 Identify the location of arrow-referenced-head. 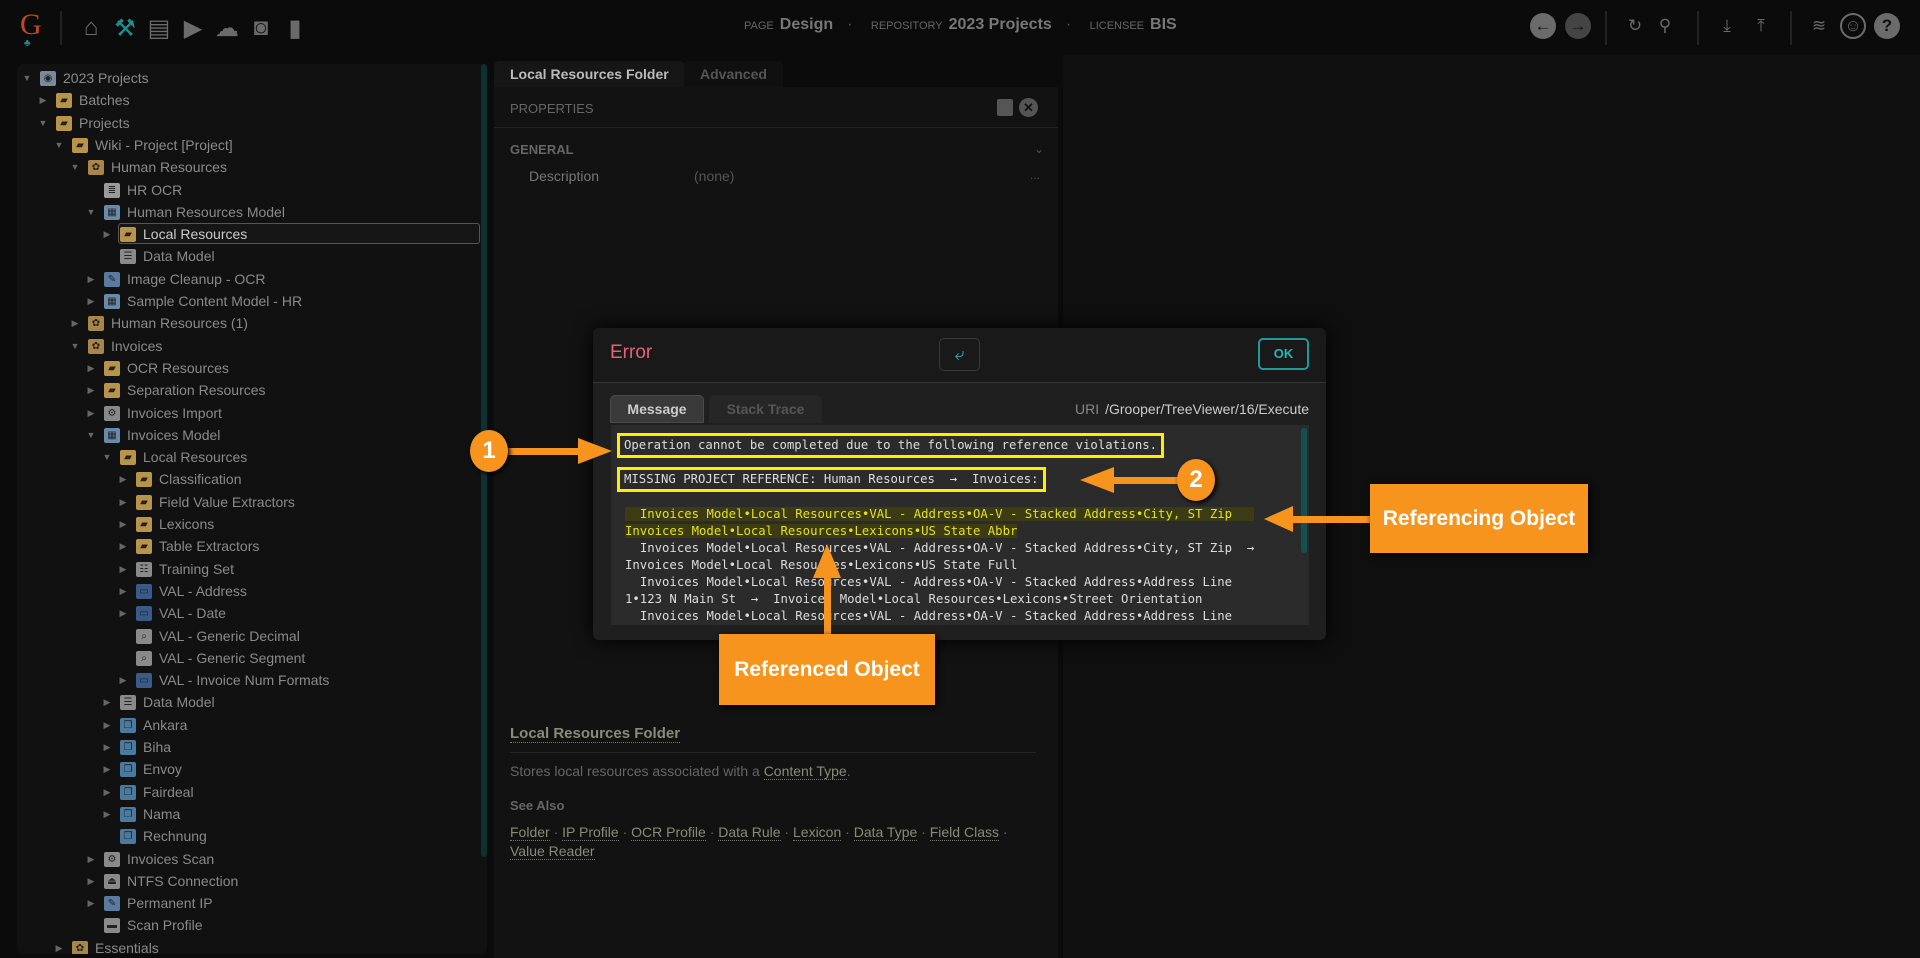
(827, 561).